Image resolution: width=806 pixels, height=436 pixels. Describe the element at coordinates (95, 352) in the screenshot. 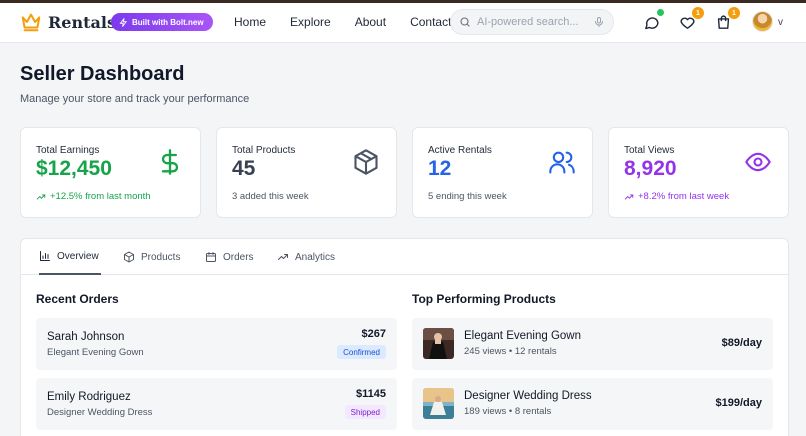

I see `order-product: Elegant Evening Gown` at that location.